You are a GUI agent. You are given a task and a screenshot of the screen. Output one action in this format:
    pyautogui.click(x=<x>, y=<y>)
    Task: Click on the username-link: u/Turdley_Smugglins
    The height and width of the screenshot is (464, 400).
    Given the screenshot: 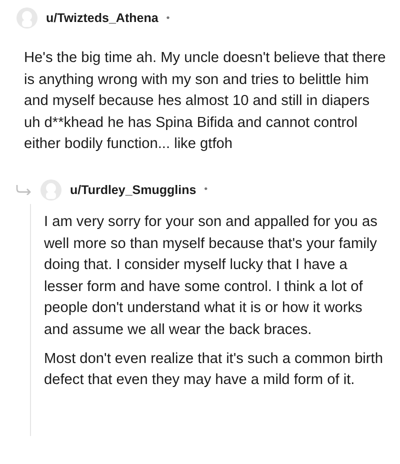 What is the action you would take?
    pyautogui.click(x=133, y=190)
    